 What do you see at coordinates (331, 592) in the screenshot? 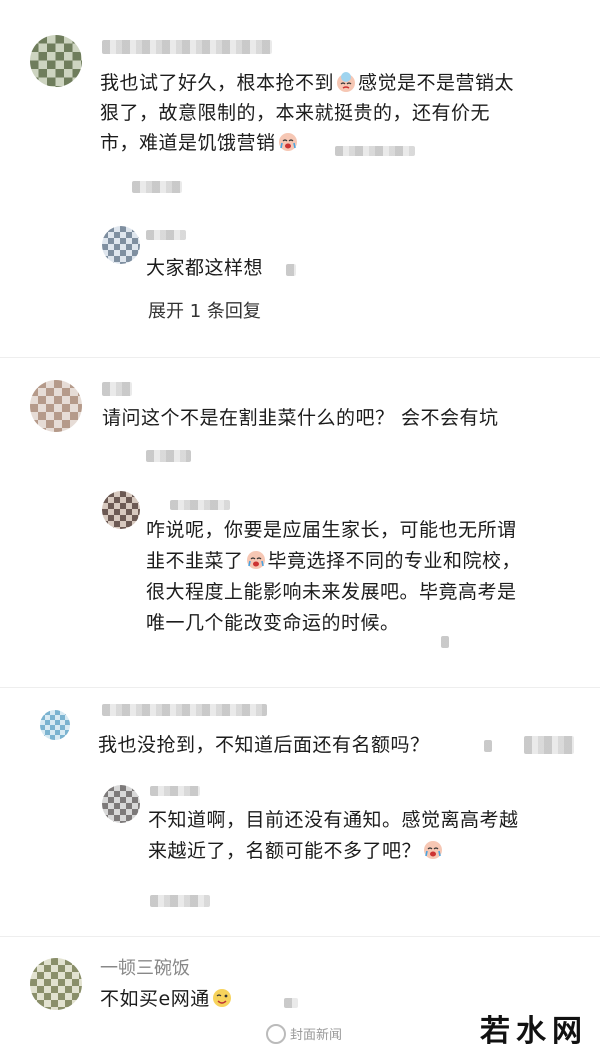
I see `reply-line: 很大程度上能影响未来发展吧。毕竟高考是` at bounding box center [331, 592].